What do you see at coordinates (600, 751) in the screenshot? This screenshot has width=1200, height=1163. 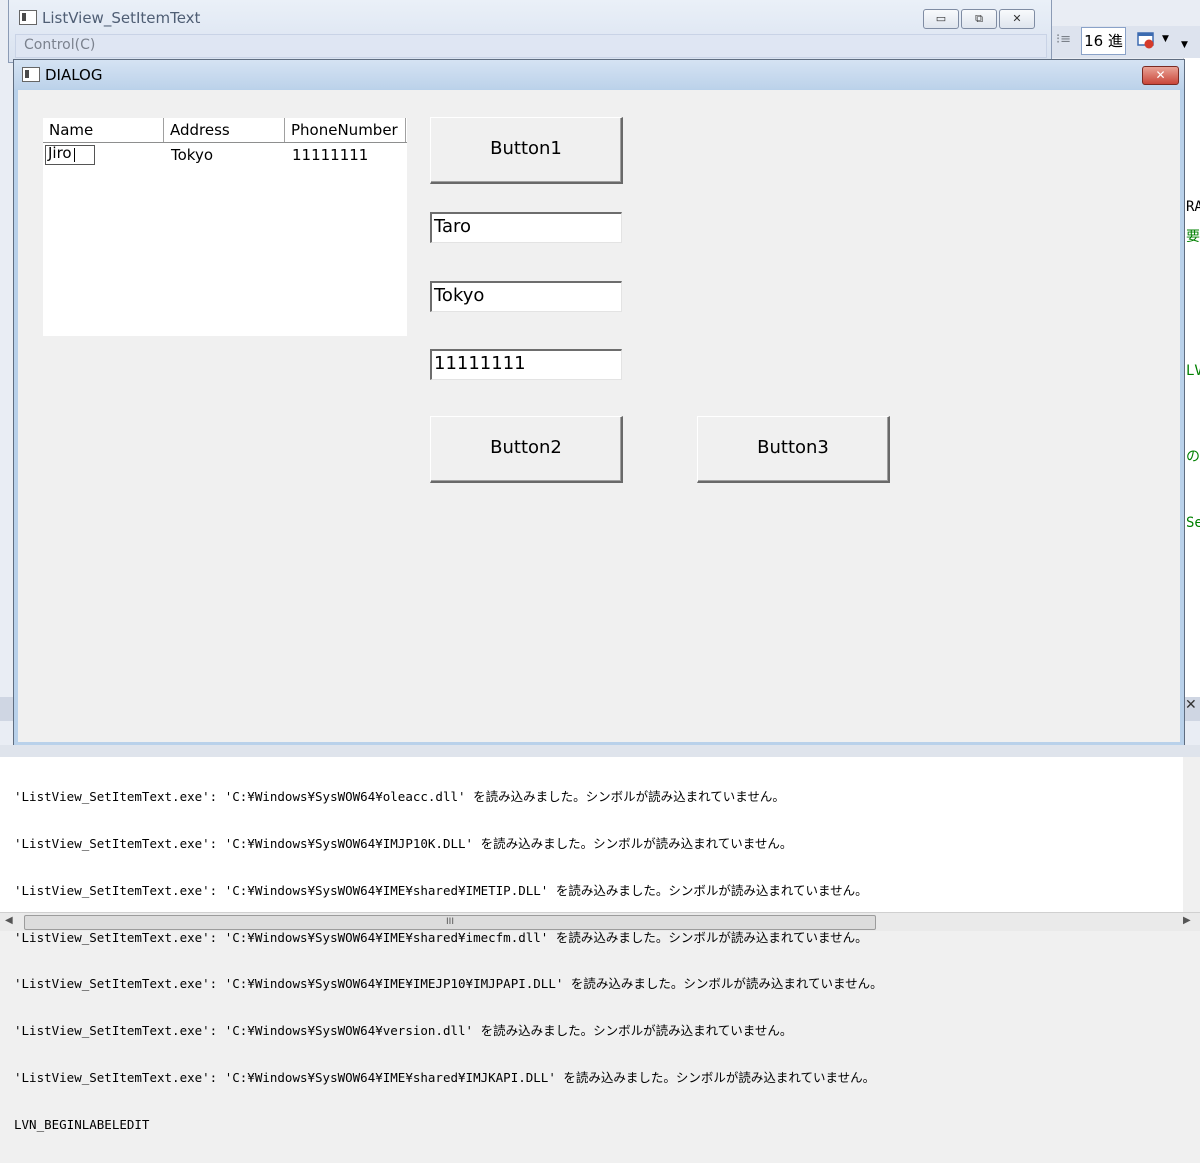 I see `output-toolbar` at bounding box center [600, 751].